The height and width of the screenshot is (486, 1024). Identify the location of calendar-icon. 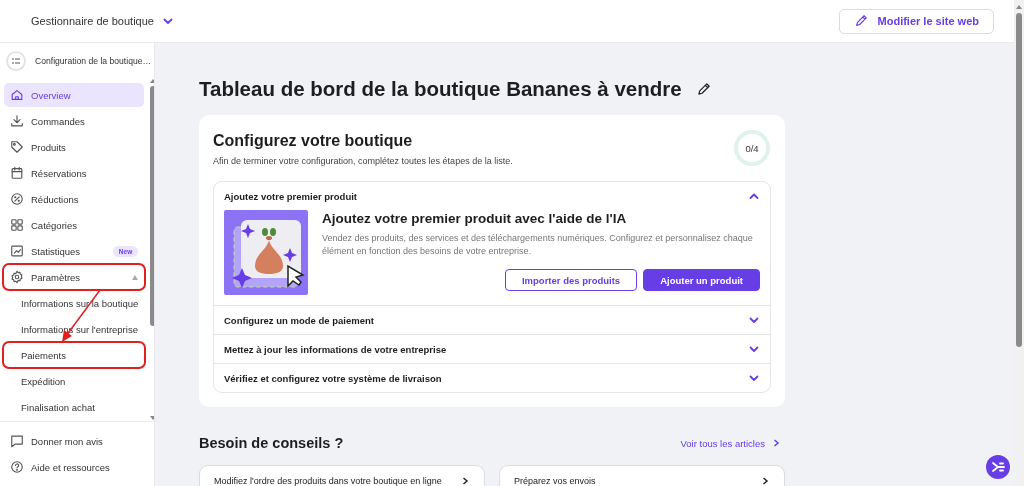
(17, 173).